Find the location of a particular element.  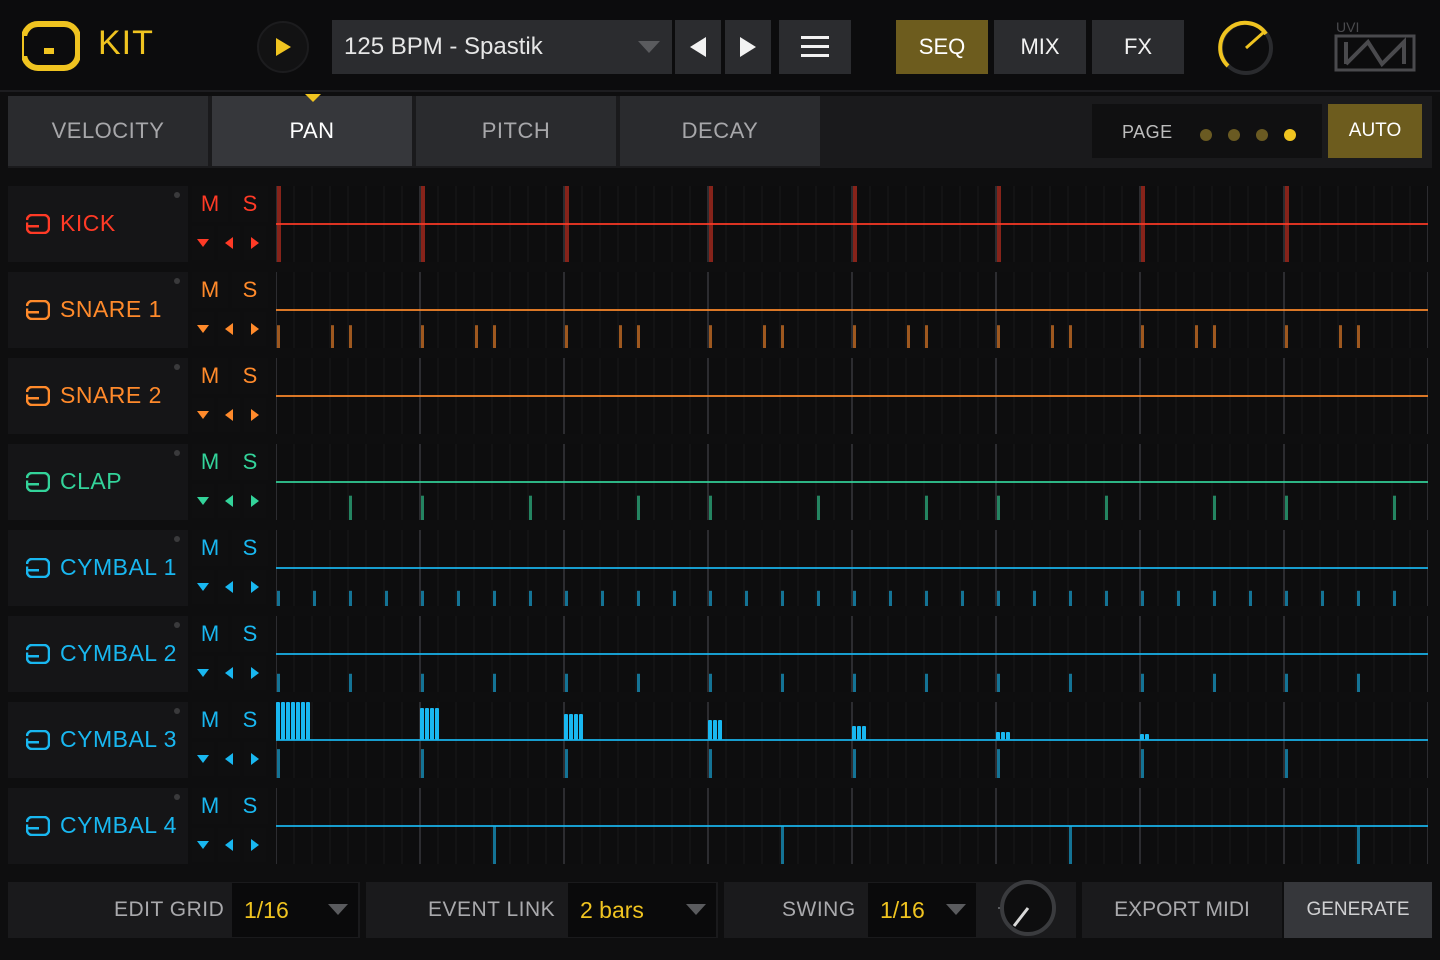

auto-page-button: AUTO is located at coordinates (1375, 131).